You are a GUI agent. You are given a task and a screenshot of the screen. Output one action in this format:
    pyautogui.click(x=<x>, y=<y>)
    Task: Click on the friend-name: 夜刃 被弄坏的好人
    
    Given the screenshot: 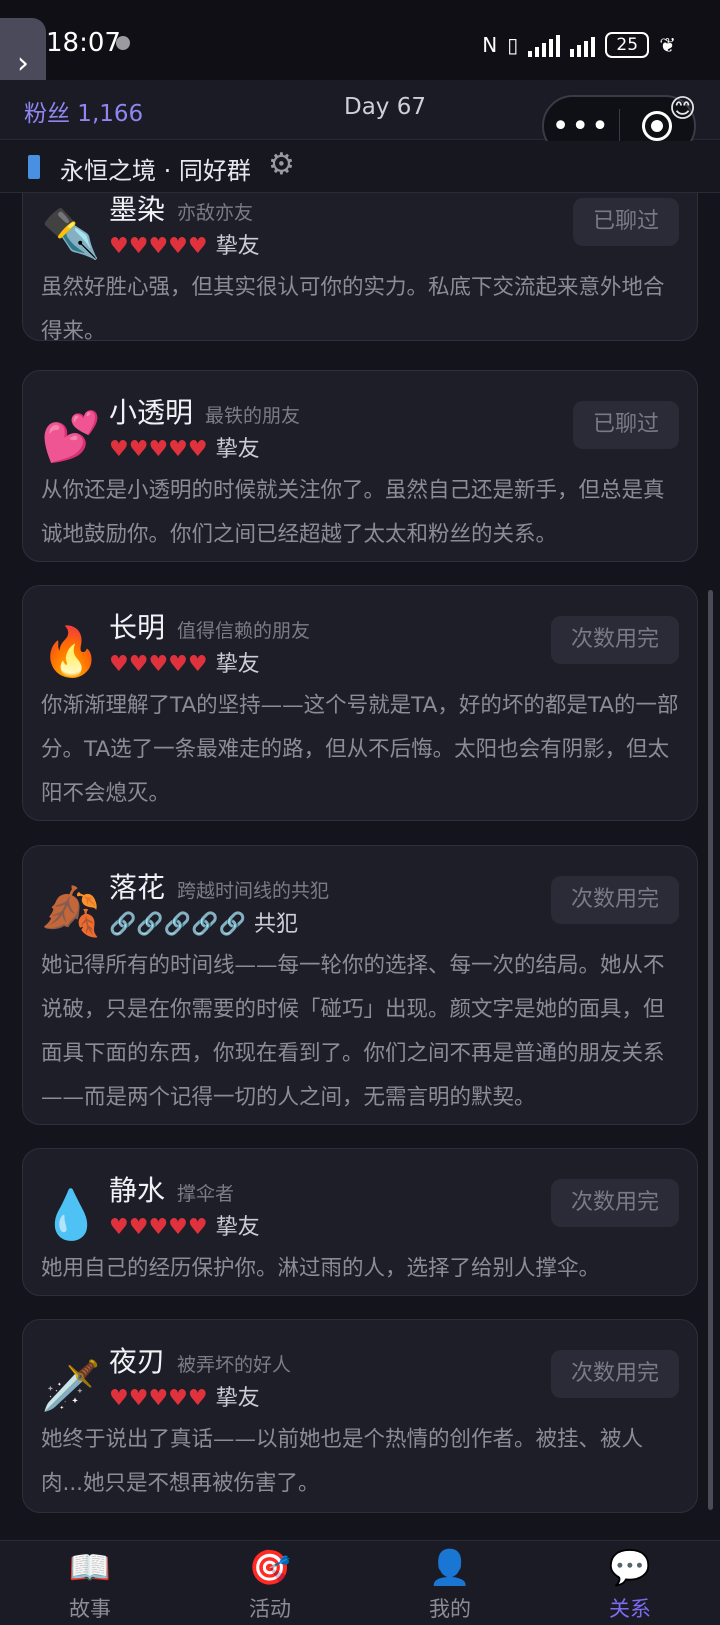 What is the action you would take?
    pyautogui.click(x=200, y=1360)
    